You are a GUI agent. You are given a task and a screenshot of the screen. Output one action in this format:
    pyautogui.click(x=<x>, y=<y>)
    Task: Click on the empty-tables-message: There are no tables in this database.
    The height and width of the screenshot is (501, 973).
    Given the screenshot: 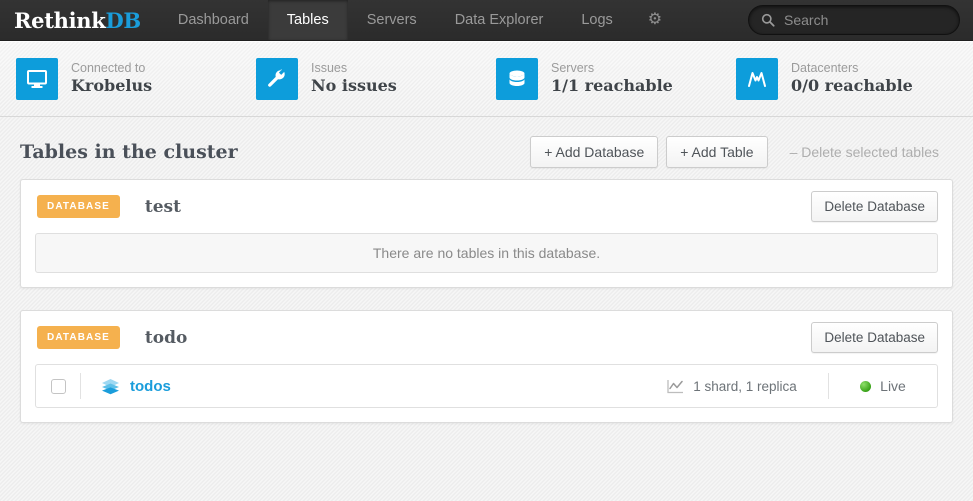 What is the action you would take?
    pyautogui.click(x=486, y=253)
    